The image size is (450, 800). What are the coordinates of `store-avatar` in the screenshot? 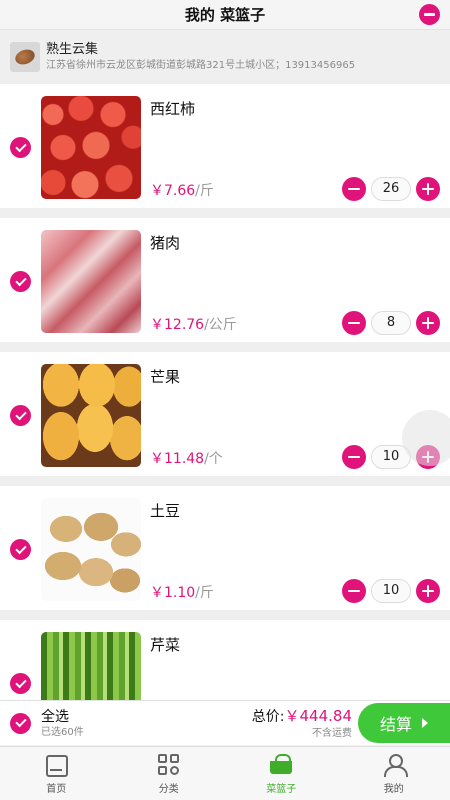 It's located at (25, 57).